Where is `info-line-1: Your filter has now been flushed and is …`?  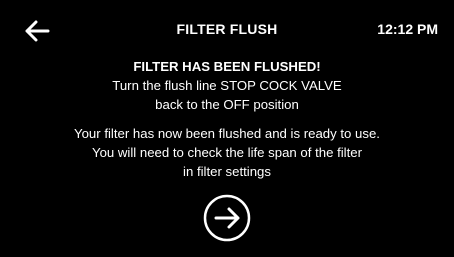 info-line-1: Your filter has now been flushed and is … is located at coordinates (227, 133).